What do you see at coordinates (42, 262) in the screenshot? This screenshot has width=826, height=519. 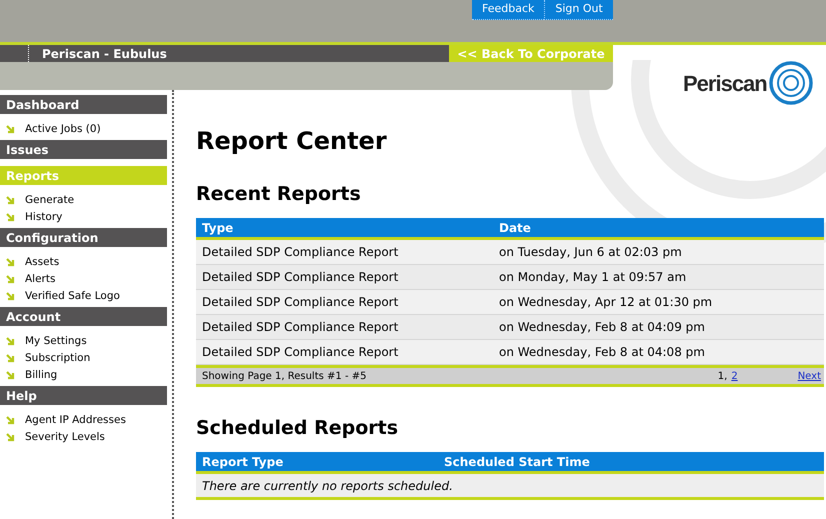 I see `sidebar-link: Assets` at bounding box center [42, 262].